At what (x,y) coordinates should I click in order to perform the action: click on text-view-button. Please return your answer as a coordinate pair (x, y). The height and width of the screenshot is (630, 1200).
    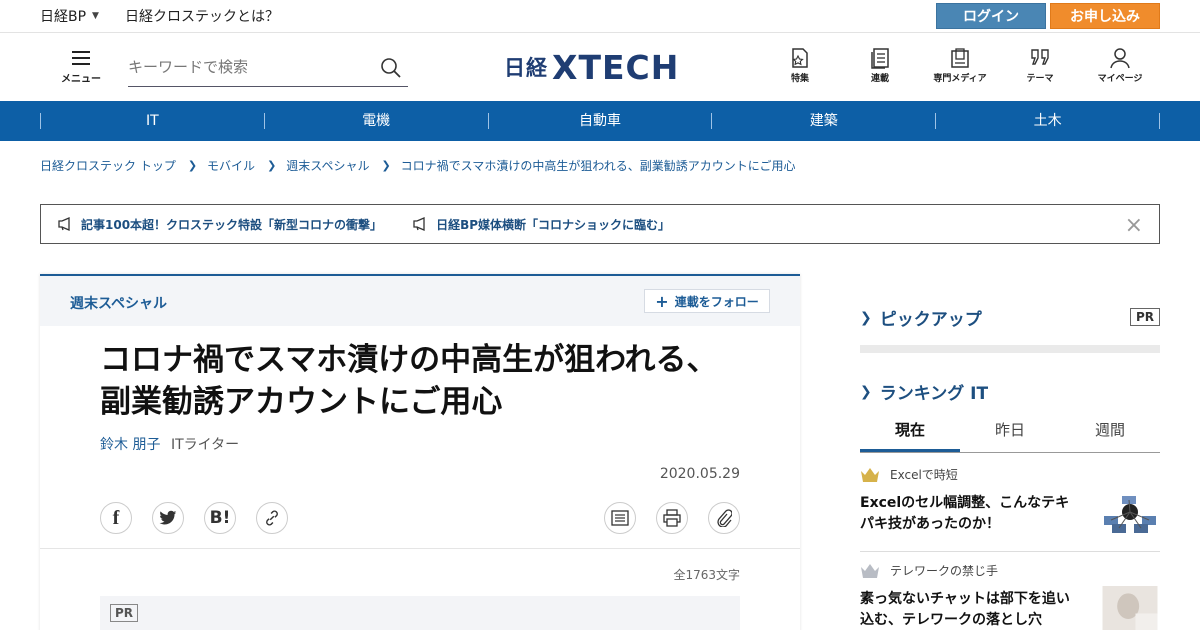
    Looking at the image, I should click on (620, 518).